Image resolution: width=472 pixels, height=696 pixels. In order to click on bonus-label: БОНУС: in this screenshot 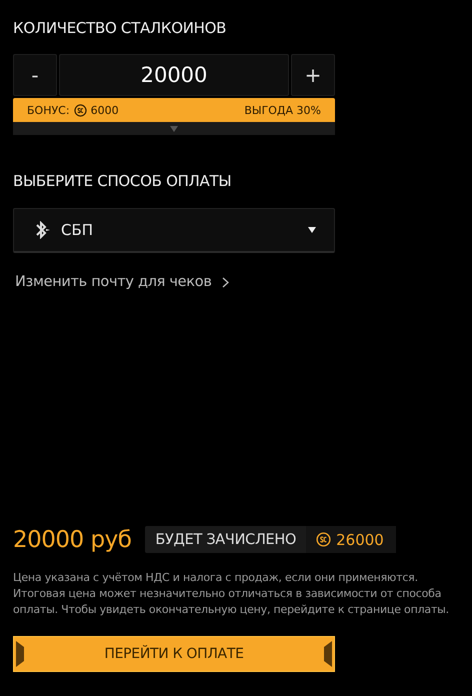, I will do `click(48, 110)`.